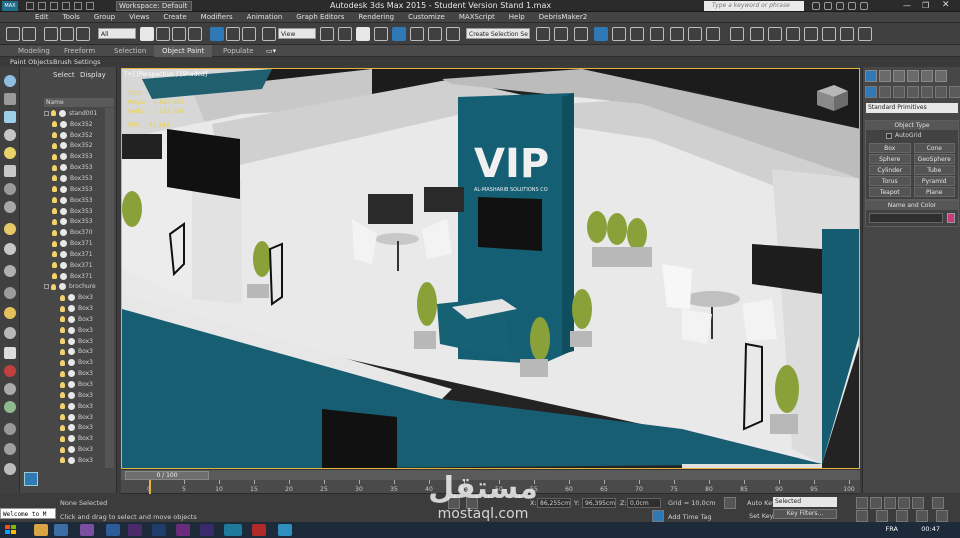 This screenshot has width=960, height=538. Describe the element at coordinates (249, 34) in the screenshot. I see `select-and-scale-icon` at that location.